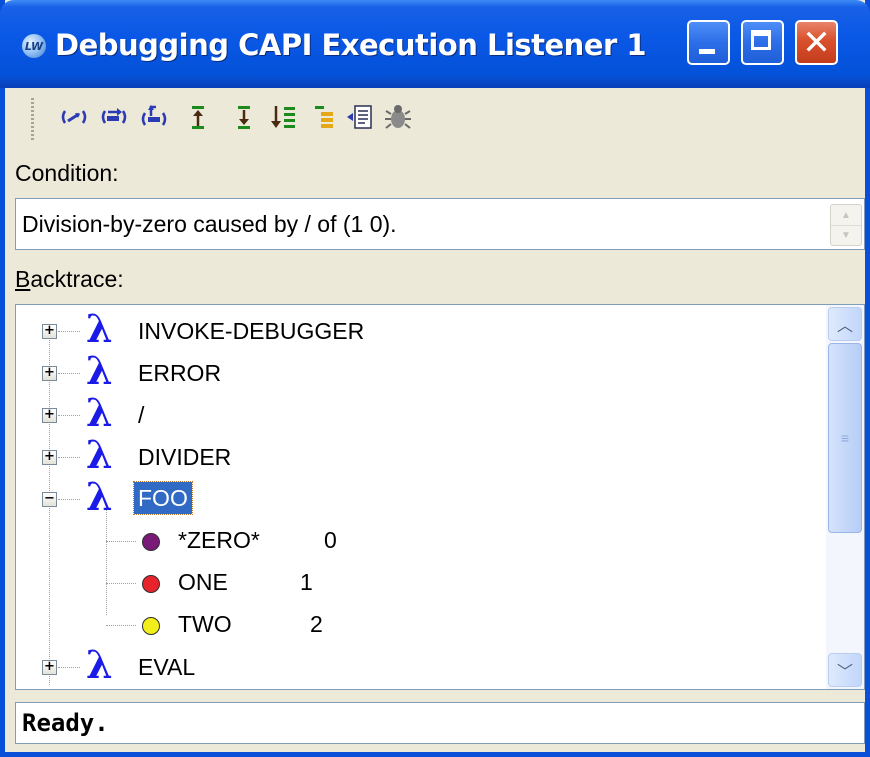 Image resolution: width=870 pixels, height=757 pixels. I want to click on frame-row-slash: + λ /, so click(416, 412).